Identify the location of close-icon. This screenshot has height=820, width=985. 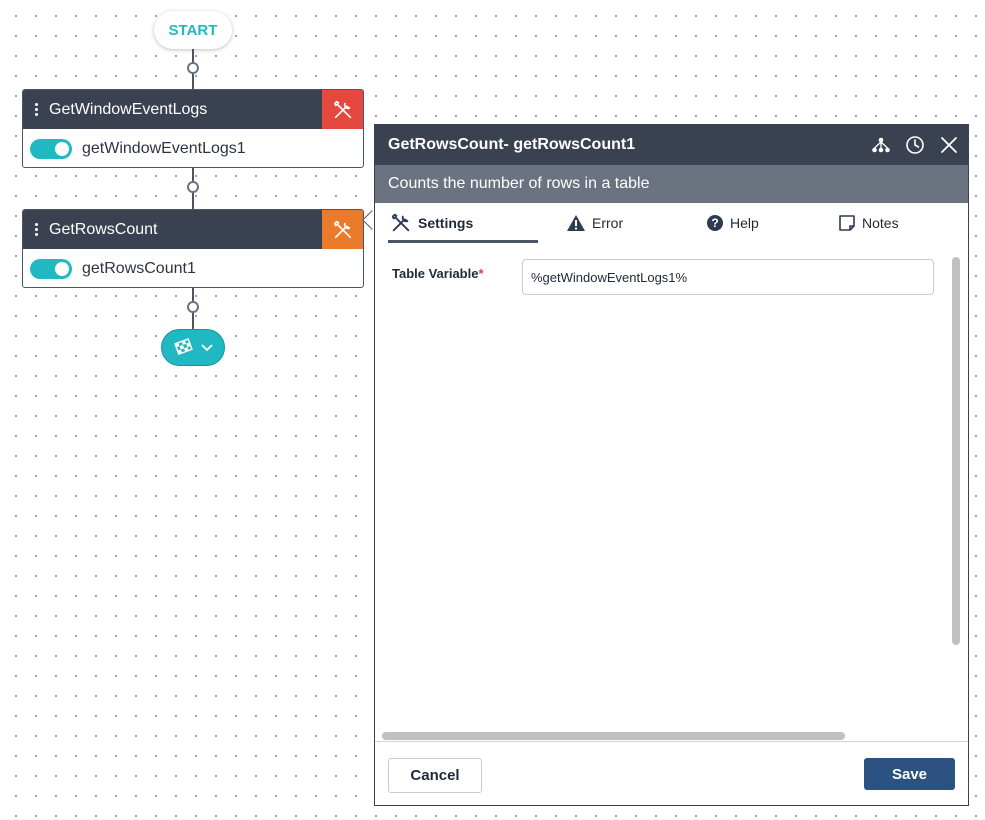
(949, 145).